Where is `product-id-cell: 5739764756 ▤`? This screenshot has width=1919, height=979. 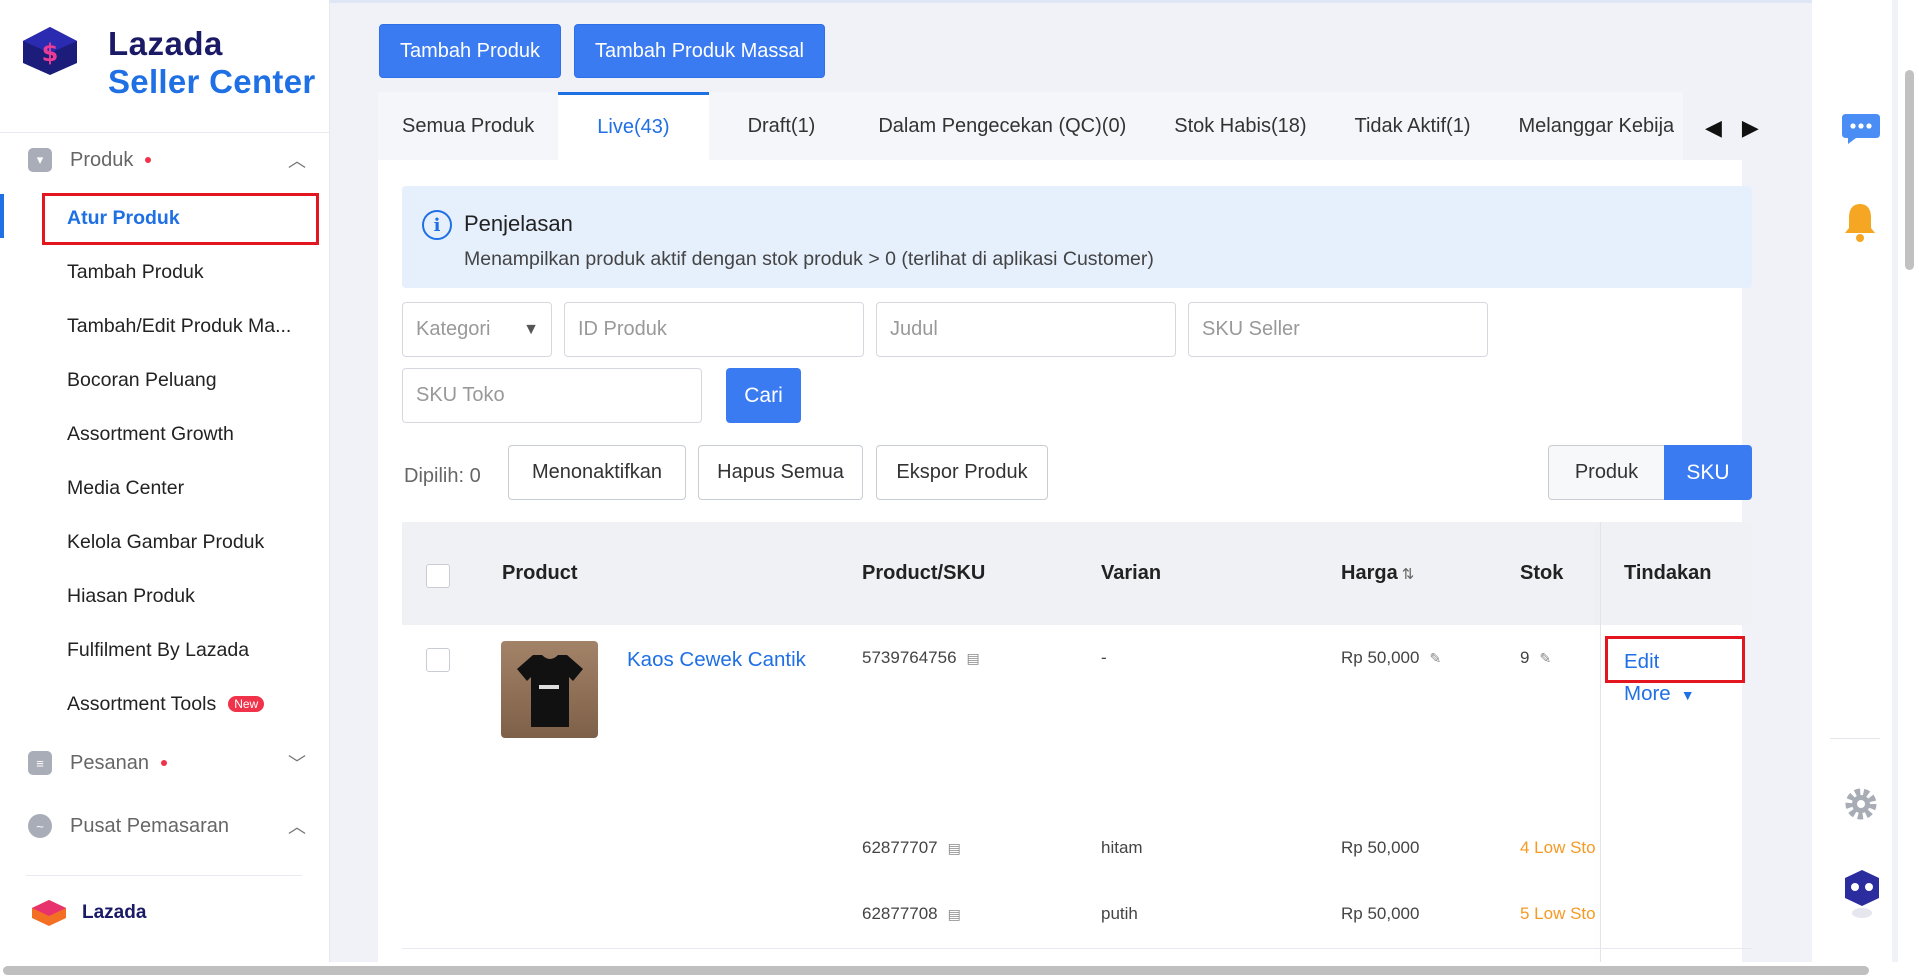
product-id-cell: 5739764756 ▤ is located at coordinates (921, 658).